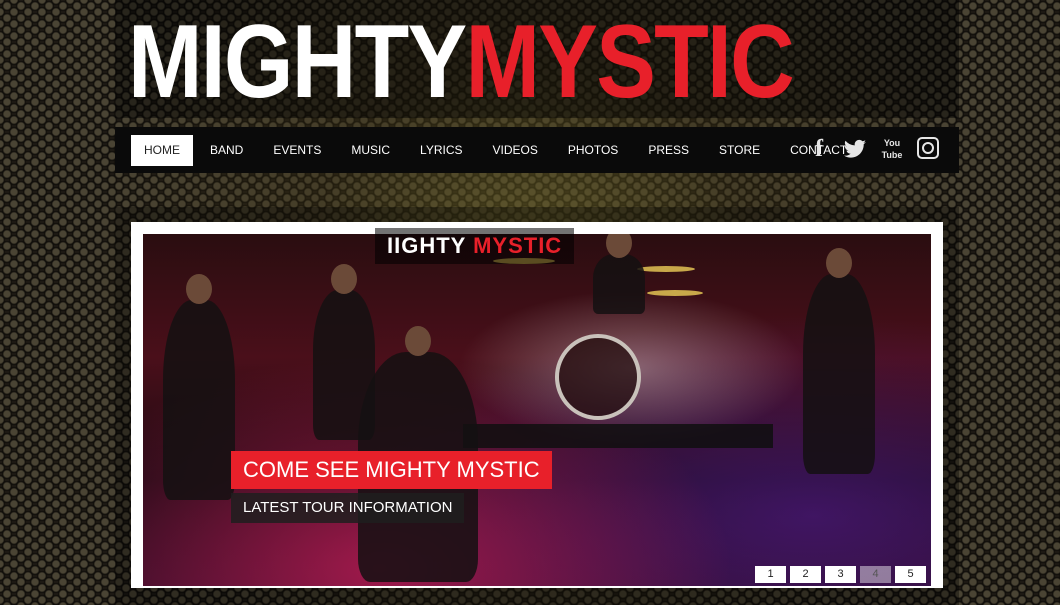  I want to click on nav-item-events: EVENTS, so click(297, 150).